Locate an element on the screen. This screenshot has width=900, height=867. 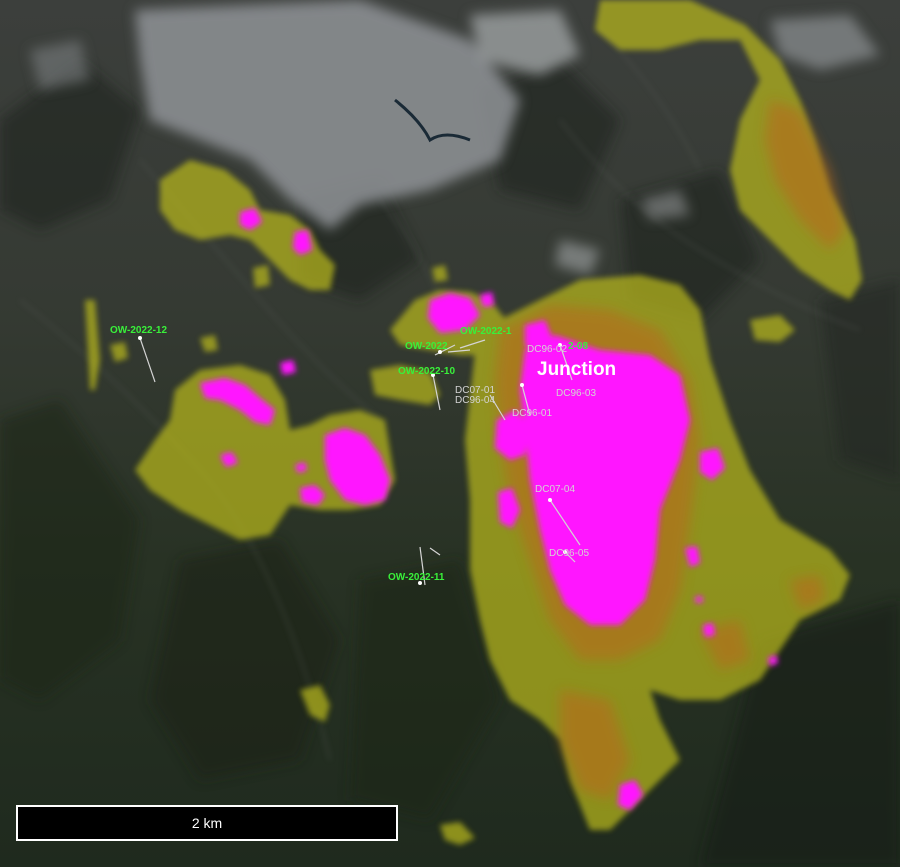
scale-bar: 2 km is located at coordinates (207, 823).